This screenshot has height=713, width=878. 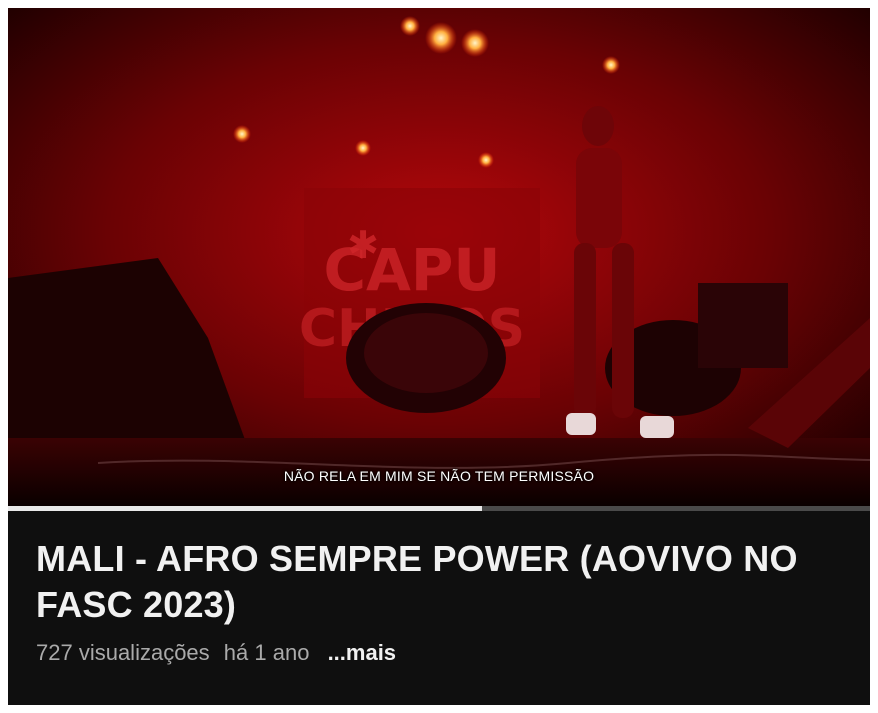 What do you see at coordinates (245, 508) in the screenshot?
I see `progress-bar-fill` at bounding box center [245, 508].